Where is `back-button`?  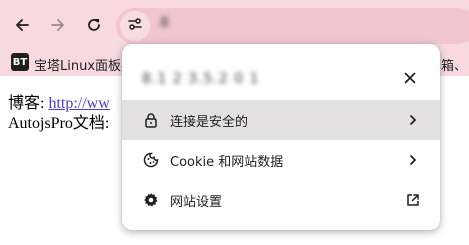 back-button is located at coordinates (22, 25).